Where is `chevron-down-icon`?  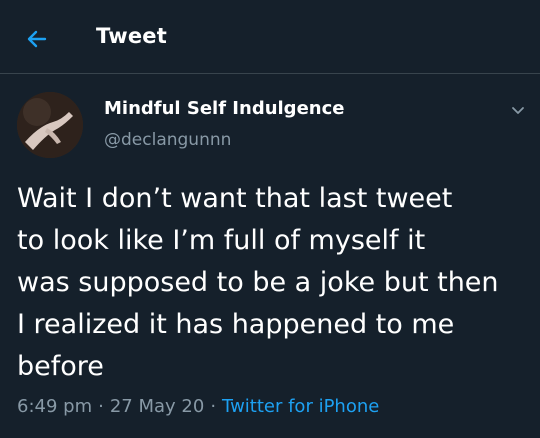
chevron-down-icon is located at coordinates (518, 110).